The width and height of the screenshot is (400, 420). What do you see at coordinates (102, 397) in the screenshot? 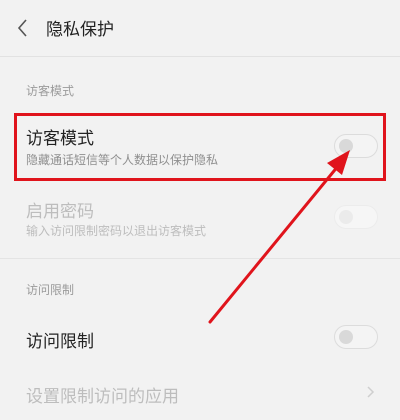
I see `restricted-apps-title: 设置限制访问的应用` at bounding box center [102, 397].